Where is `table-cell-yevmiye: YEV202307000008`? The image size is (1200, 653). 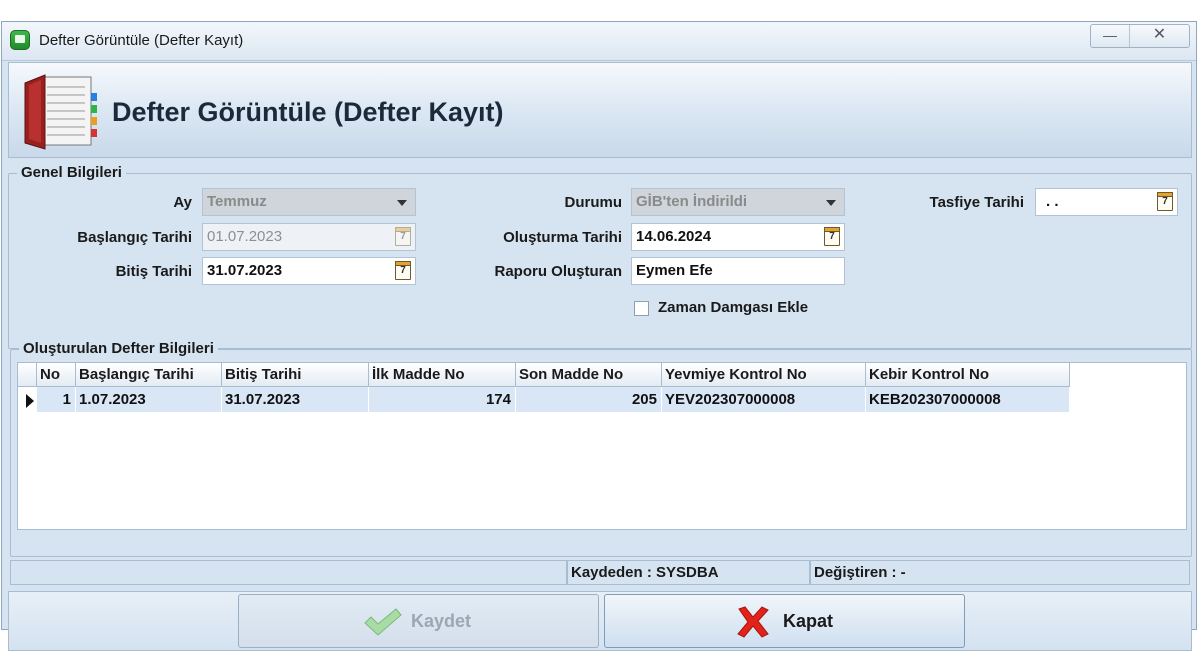 table-cell-yevmiye: YEV202307000008 is located at coordinates (764, 399).